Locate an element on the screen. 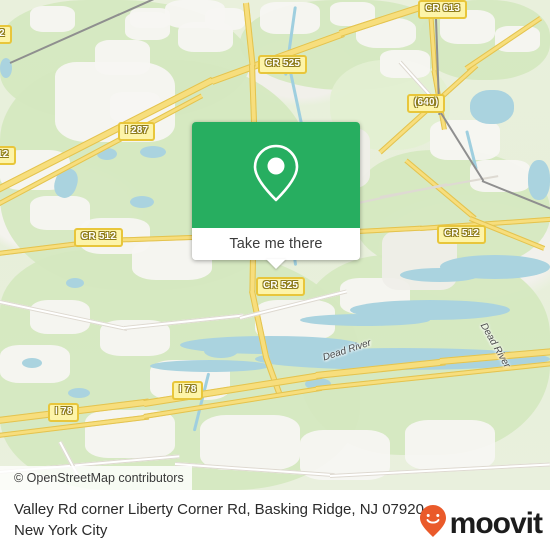  take-me-there-card: Take me there is located at coordinates (276, 195).